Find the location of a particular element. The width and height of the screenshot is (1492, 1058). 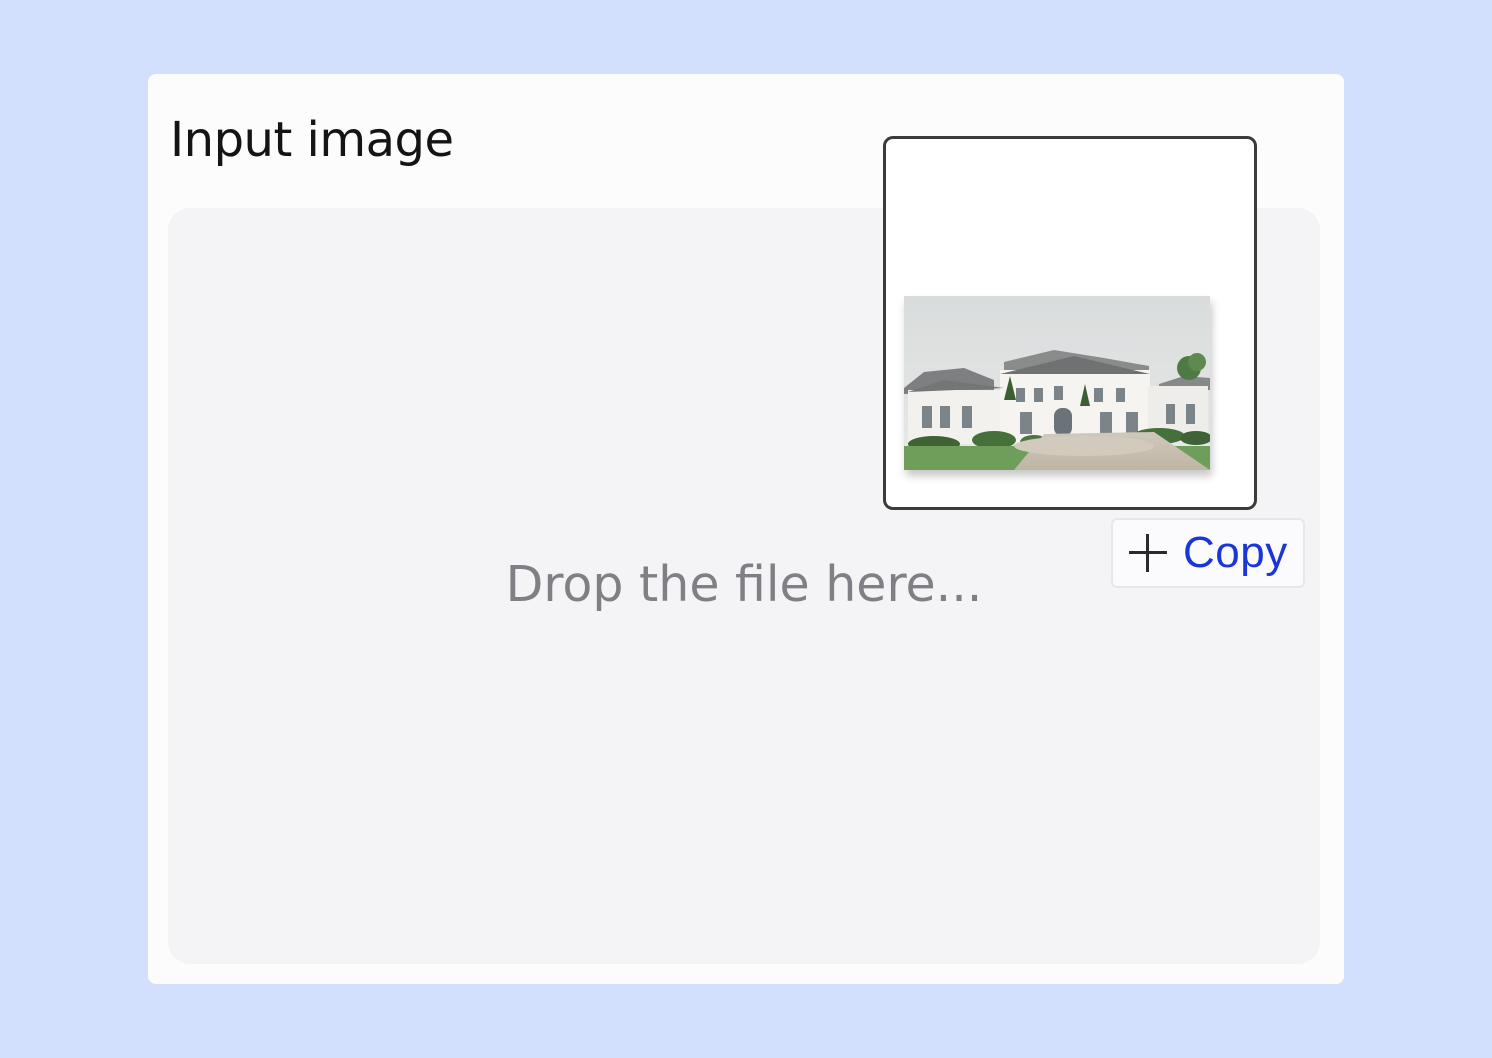

plus-icon is located at coordinates (1148, 553).